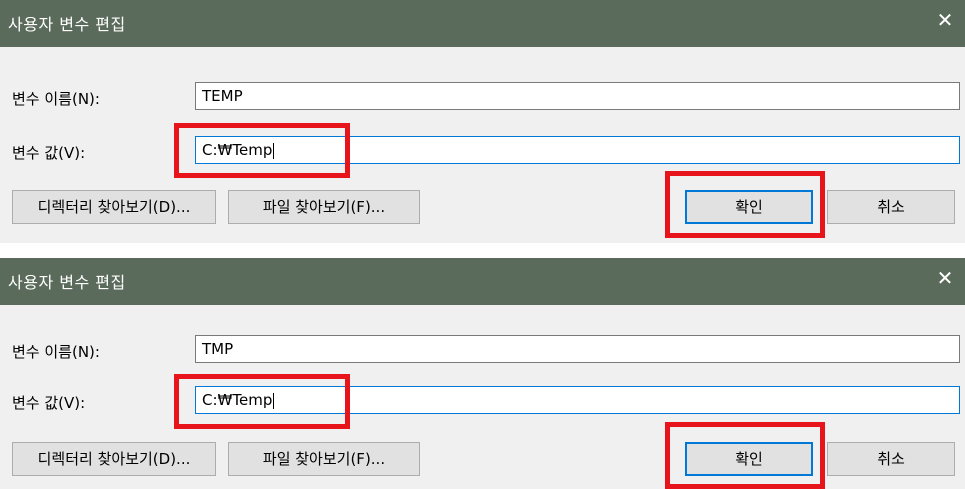 Image resolution: width=965 pixels, height=489 pixels. What do you see at coordinates (577, 96) in the screenshot?
I see `variable-name-input: TEMP` at bounding box center [577, 96].